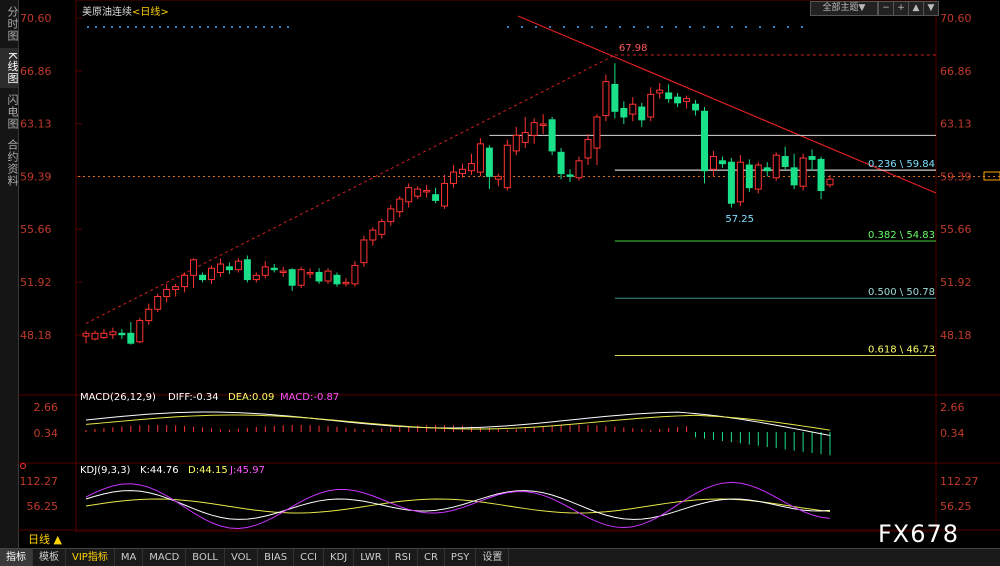 The width and height of the screenshot is (1000, 566). I want to click on macd-tab: MACD, so click(165, 557).